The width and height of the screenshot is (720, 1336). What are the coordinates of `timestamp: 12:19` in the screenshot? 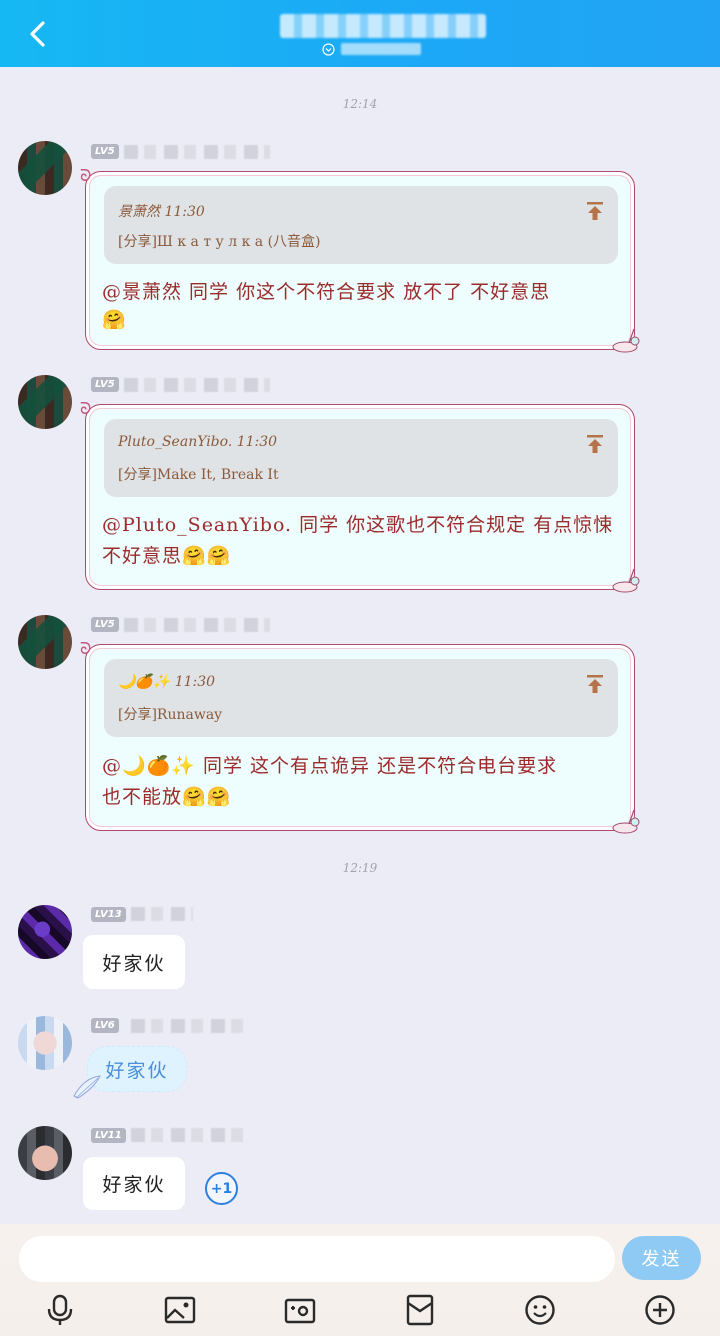 It's located at (360, 868).